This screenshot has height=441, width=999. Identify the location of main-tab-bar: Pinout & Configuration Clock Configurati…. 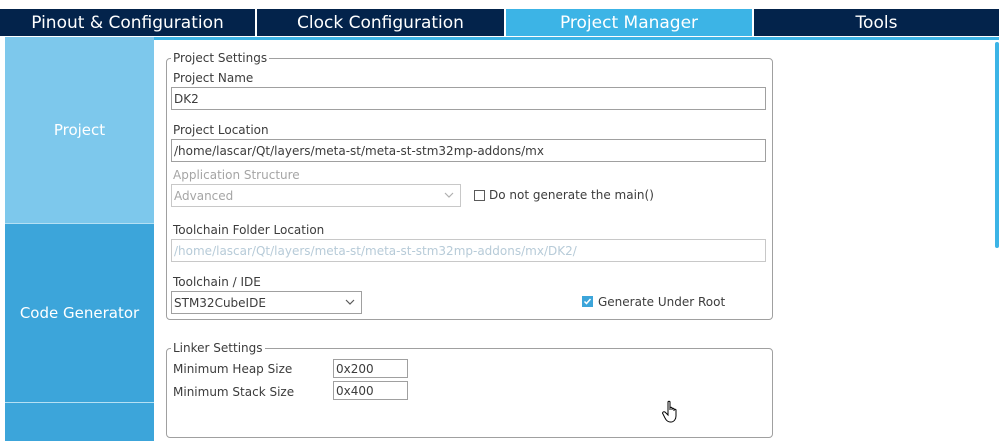
(499, 18).